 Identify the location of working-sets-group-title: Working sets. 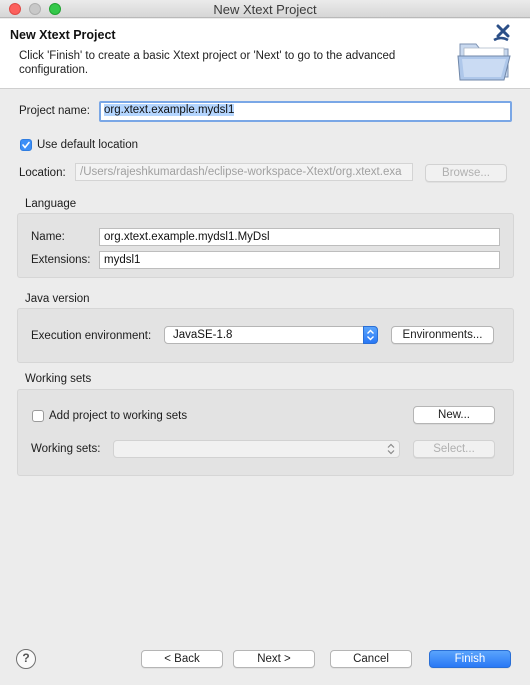
(58, 379).